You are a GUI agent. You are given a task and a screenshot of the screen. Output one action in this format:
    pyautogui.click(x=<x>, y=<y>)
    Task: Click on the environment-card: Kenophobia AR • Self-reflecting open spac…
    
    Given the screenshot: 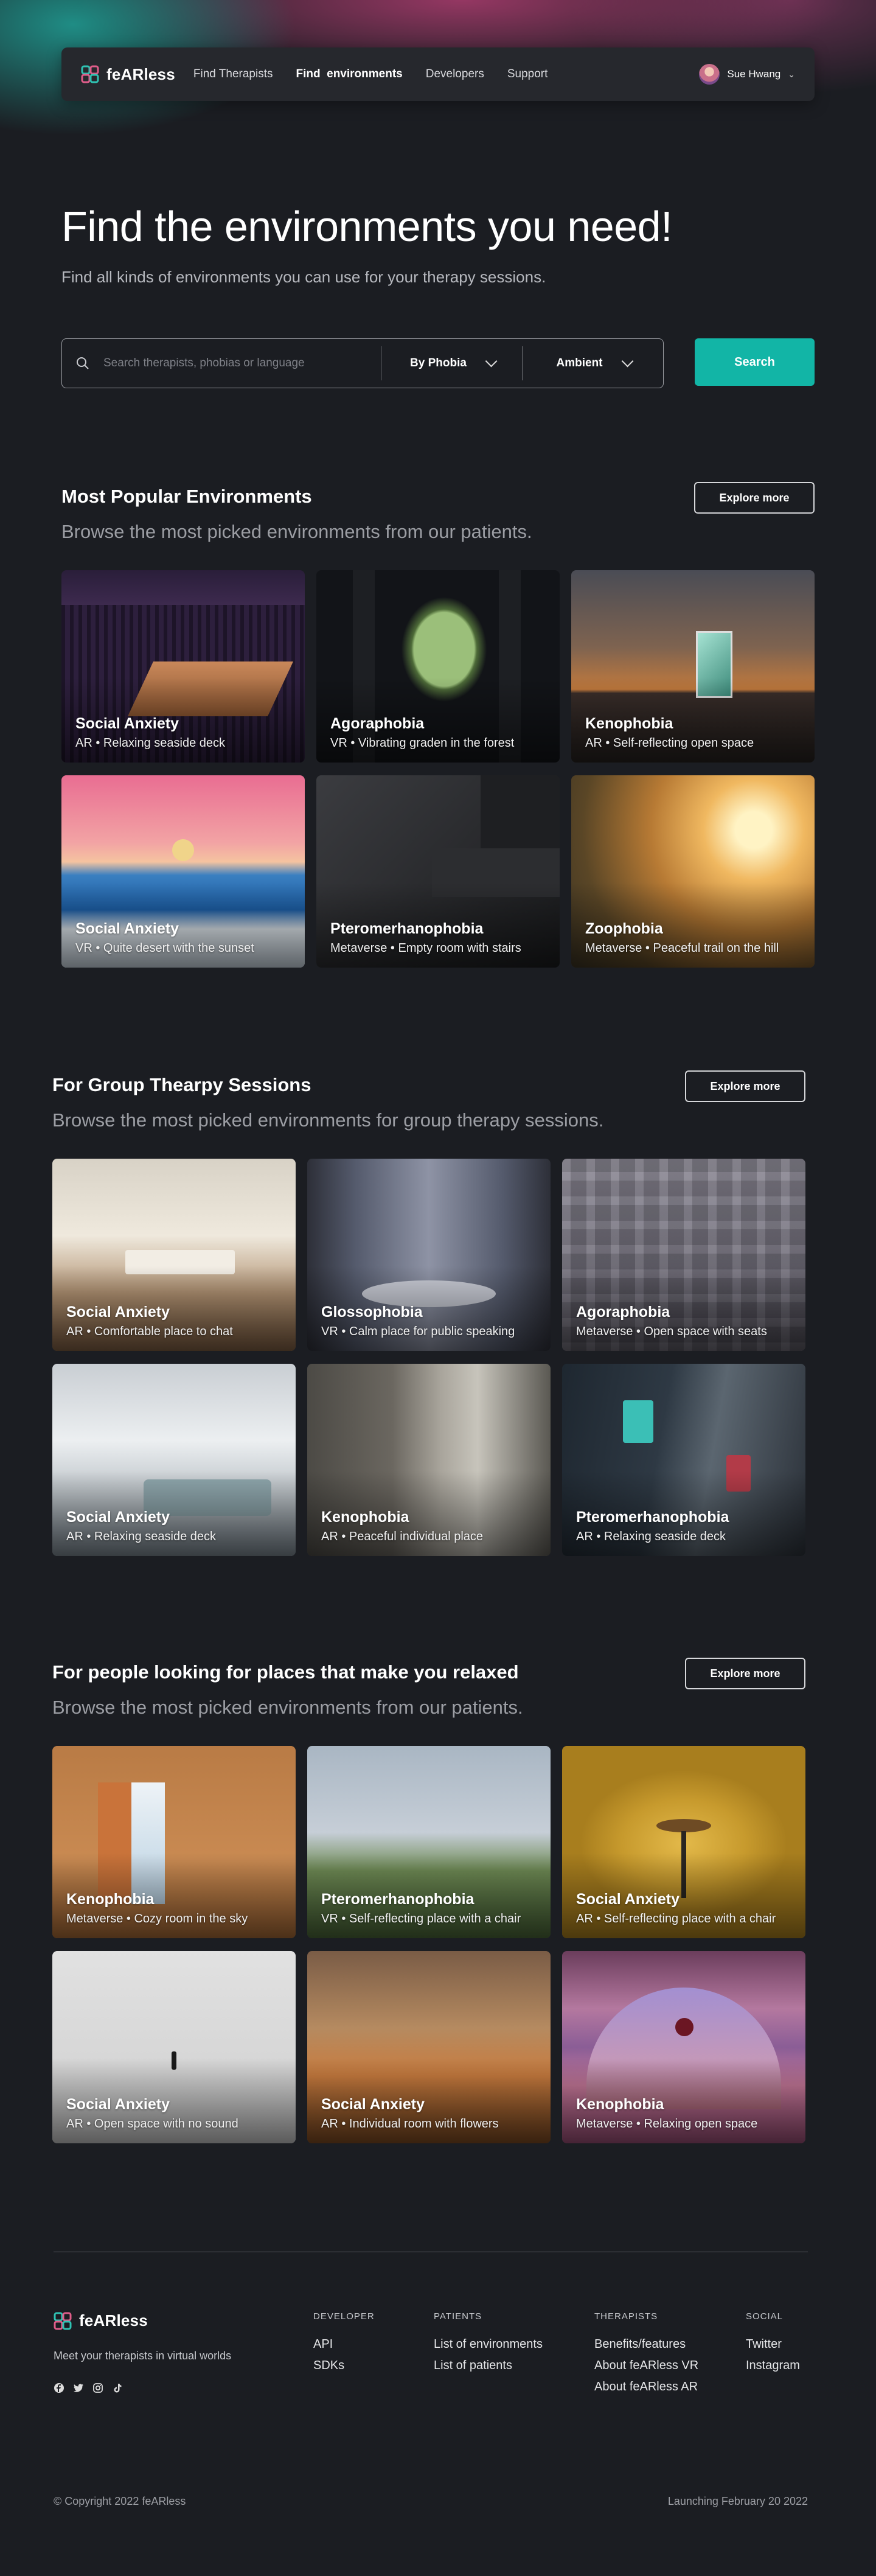 What is the action you would take?
    pyautogui.click(x=693, y=666)
    